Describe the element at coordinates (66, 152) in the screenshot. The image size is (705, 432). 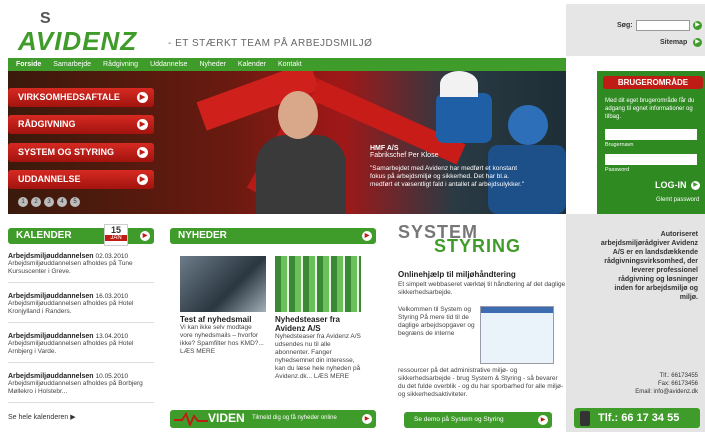
I see `menu-label: SYSTEM OG STYRING` at that location.